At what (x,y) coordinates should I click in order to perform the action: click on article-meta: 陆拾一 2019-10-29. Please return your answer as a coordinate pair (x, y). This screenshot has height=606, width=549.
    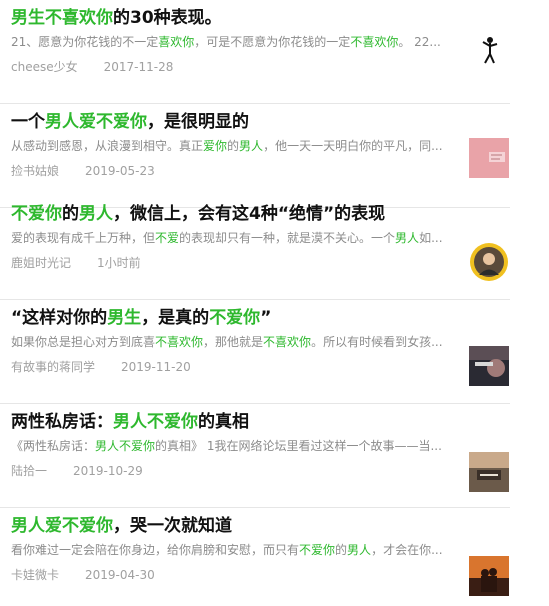
    Looking at the image, I should click on (77, 471).